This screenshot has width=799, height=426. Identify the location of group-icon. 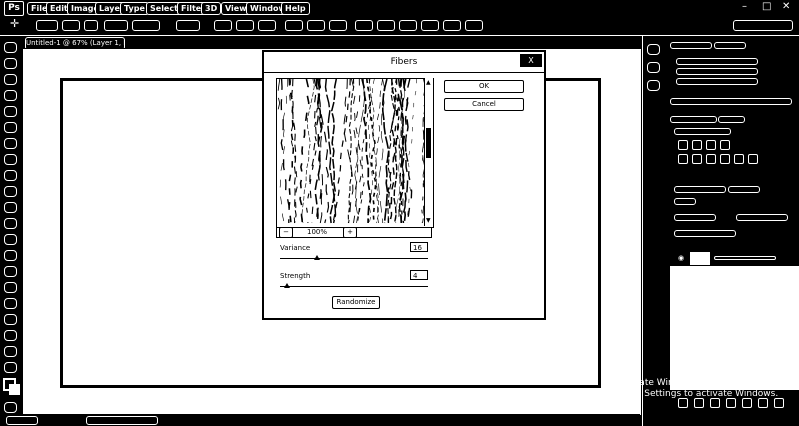
(747, 403).